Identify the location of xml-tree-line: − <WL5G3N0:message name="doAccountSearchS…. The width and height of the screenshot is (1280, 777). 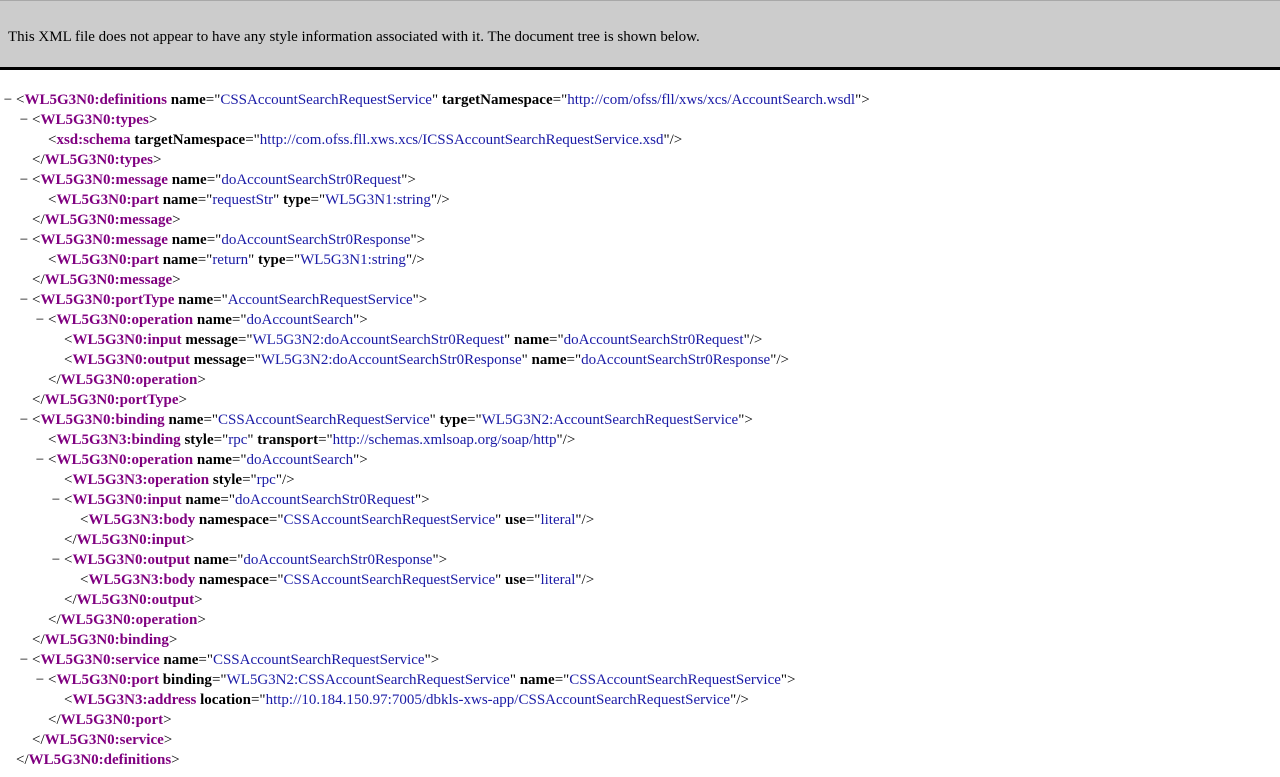
(640, 180).